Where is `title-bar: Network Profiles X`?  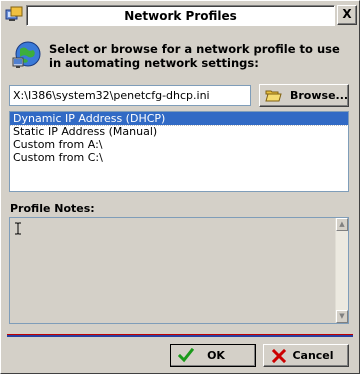
title-bar: Network Profiles X is located at coordinates (180, 15).